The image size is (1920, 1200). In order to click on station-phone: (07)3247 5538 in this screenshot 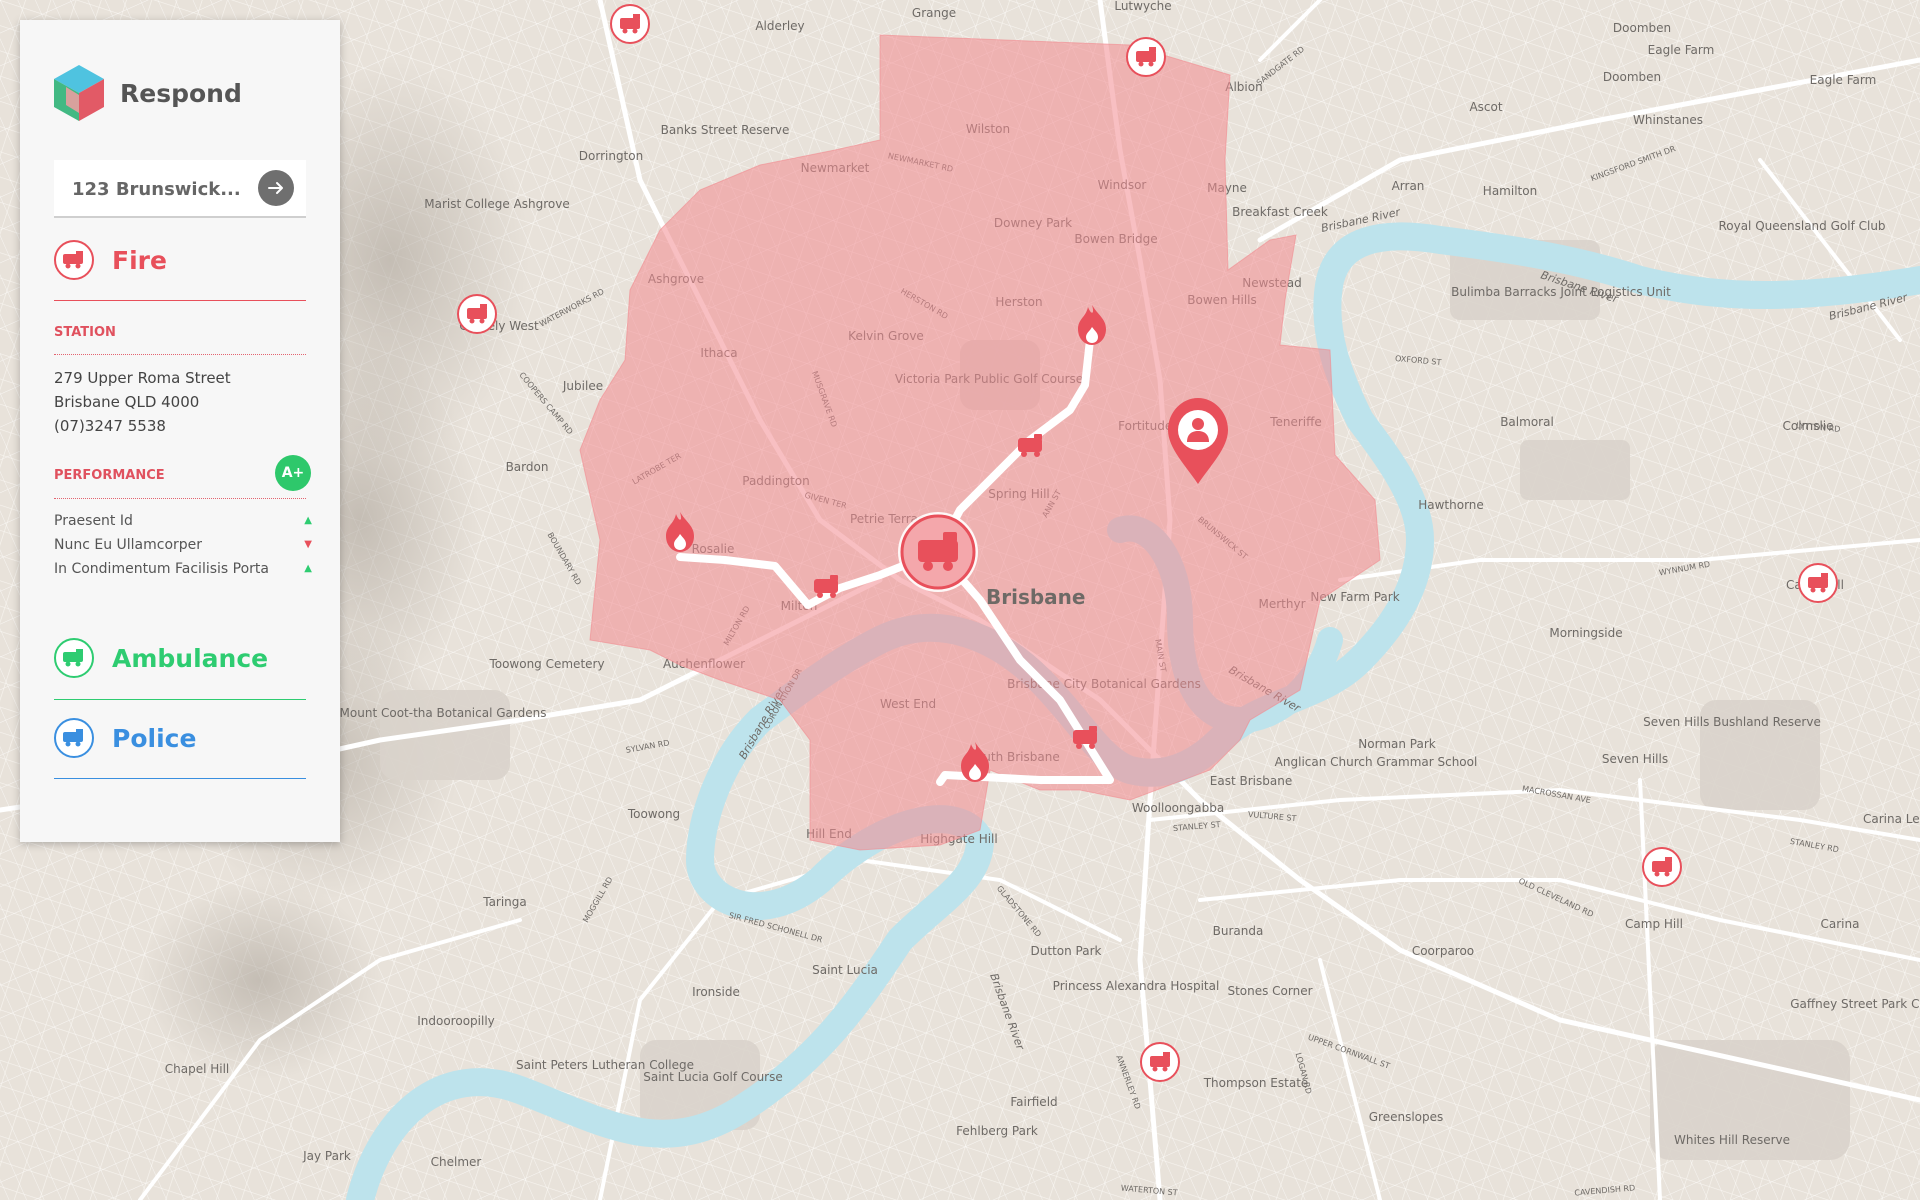, I will do `click(110, 426)`.